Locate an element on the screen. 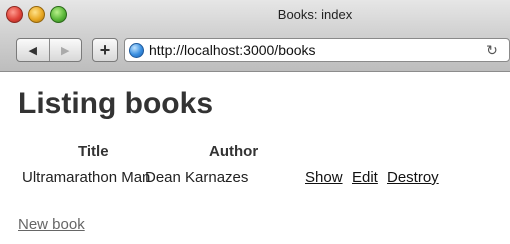 This screenshot has width=510, height=244. forward-button: ▶ is located at coordinates (66, 50).